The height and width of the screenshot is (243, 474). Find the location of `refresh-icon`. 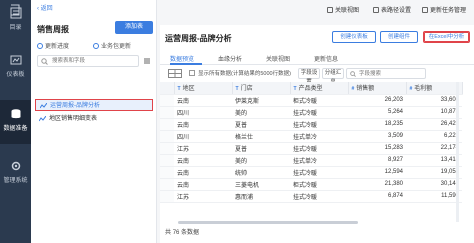

refresh-icon is located at coordinates (96, 46).